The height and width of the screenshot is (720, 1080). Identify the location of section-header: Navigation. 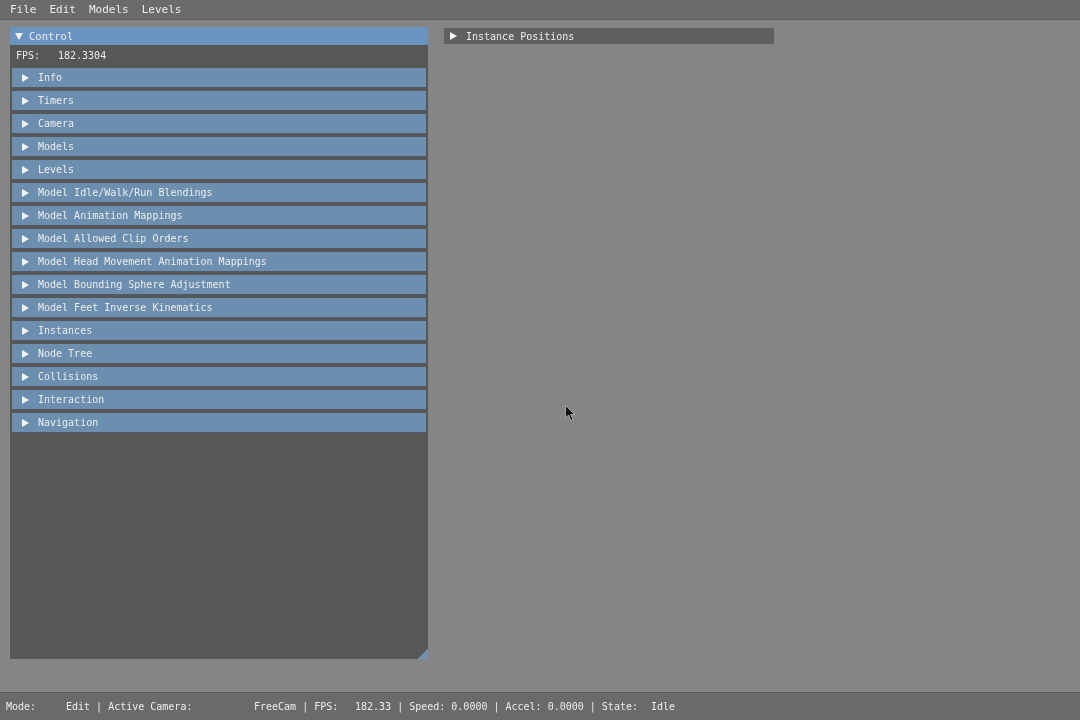
(219, 423).